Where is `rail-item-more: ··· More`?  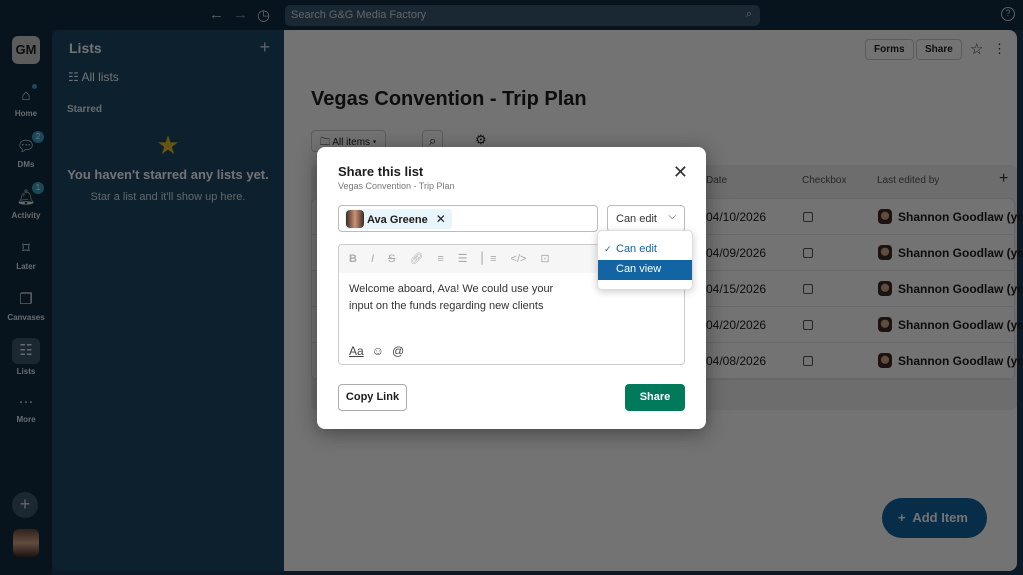
rail-item-more: ··· More is located at coordinates (26, 408).